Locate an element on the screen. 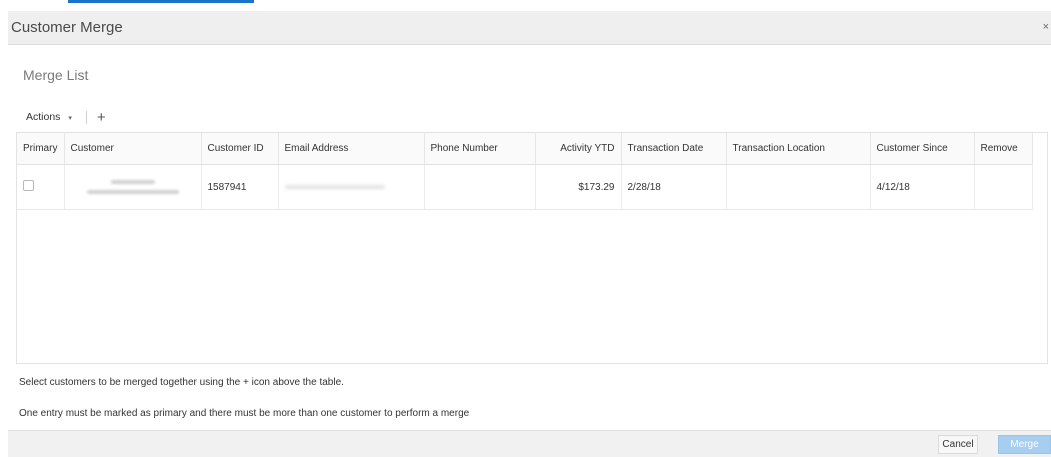 The height and width of the screenshot is (457, 1051). customer-since-cell: 4/12/18 is located at coordinates (922, 187).